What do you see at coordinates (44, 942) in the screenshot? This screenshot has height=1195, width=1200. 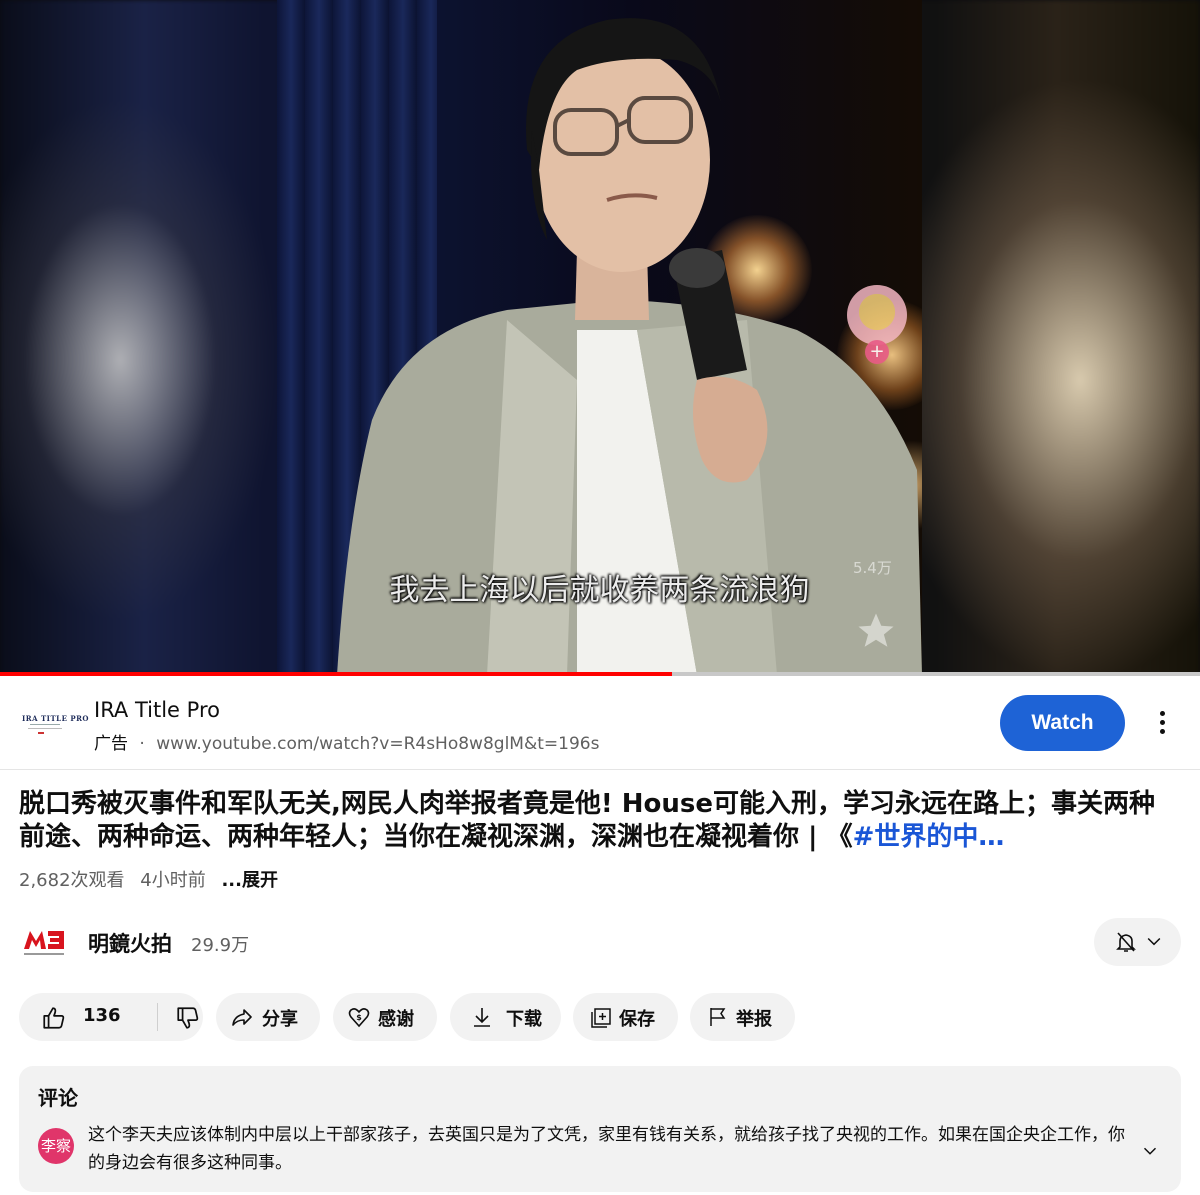 I see `channel-logo` at bounding box center [44, 942].